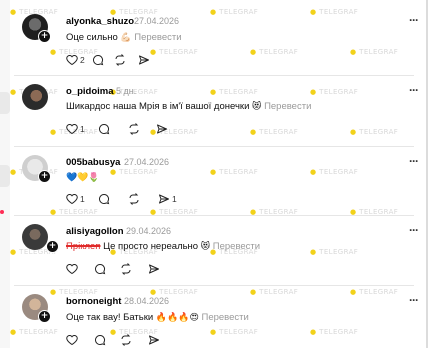 This screenshot has height=348, width=428. Describe the element at coordinates (95, 231) in the screenshot. I see `username: alisiyagollon` at that location.